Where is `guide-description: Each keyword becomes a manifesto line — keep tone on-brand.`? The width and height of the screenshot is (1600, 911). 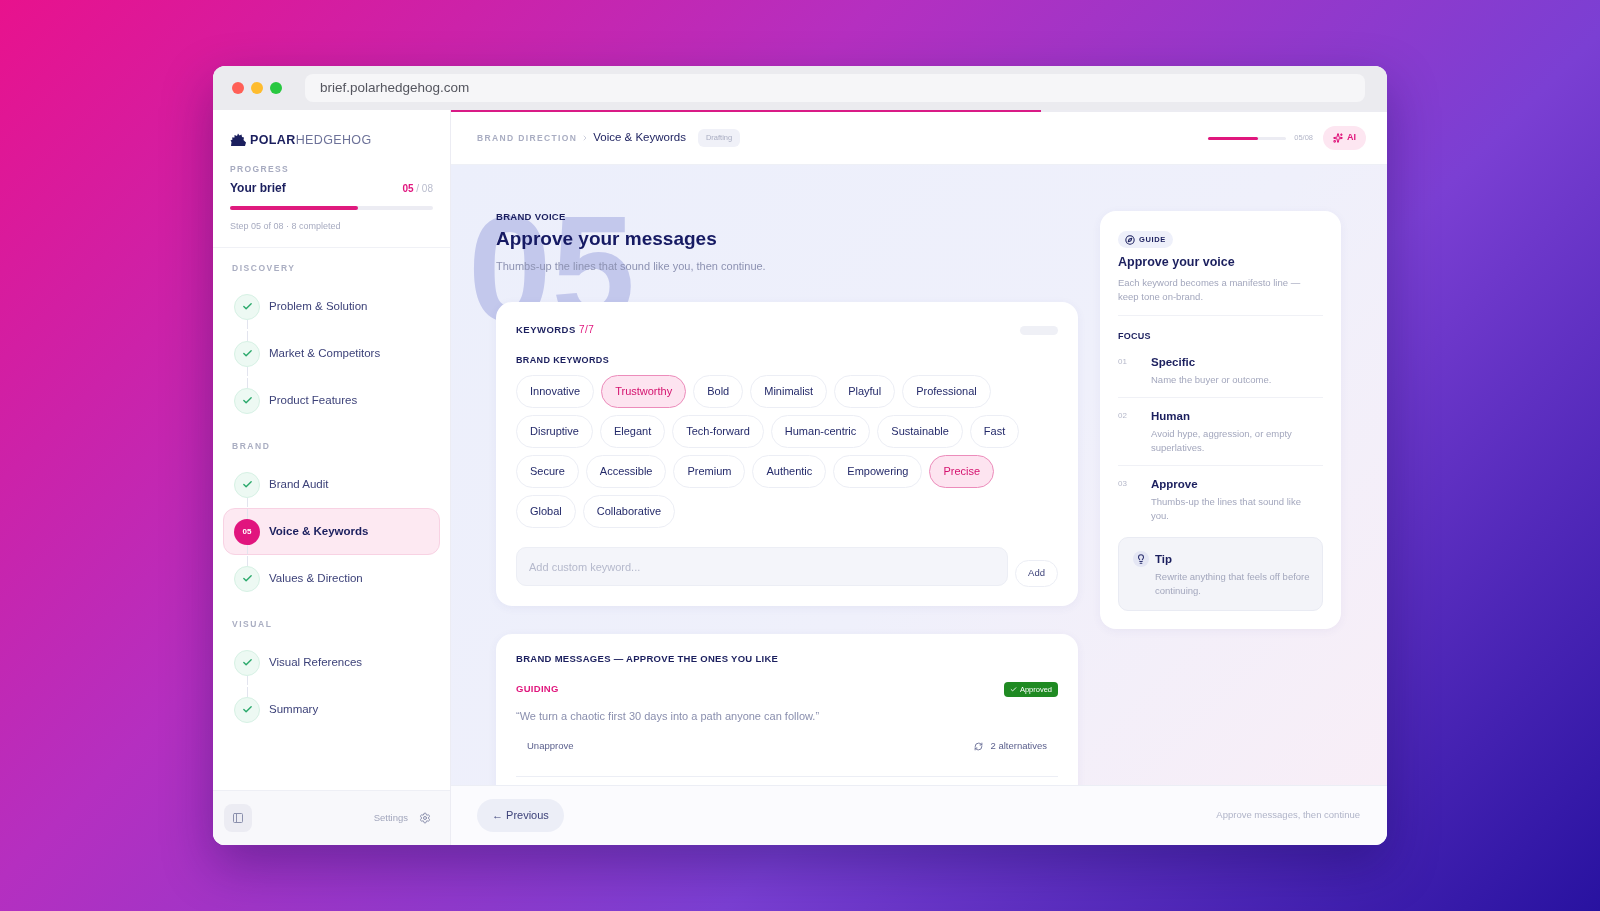 guide-description: Each keyword becomes a manifesto line — keep tone on-brand. is located at coordinates (1210, 290).